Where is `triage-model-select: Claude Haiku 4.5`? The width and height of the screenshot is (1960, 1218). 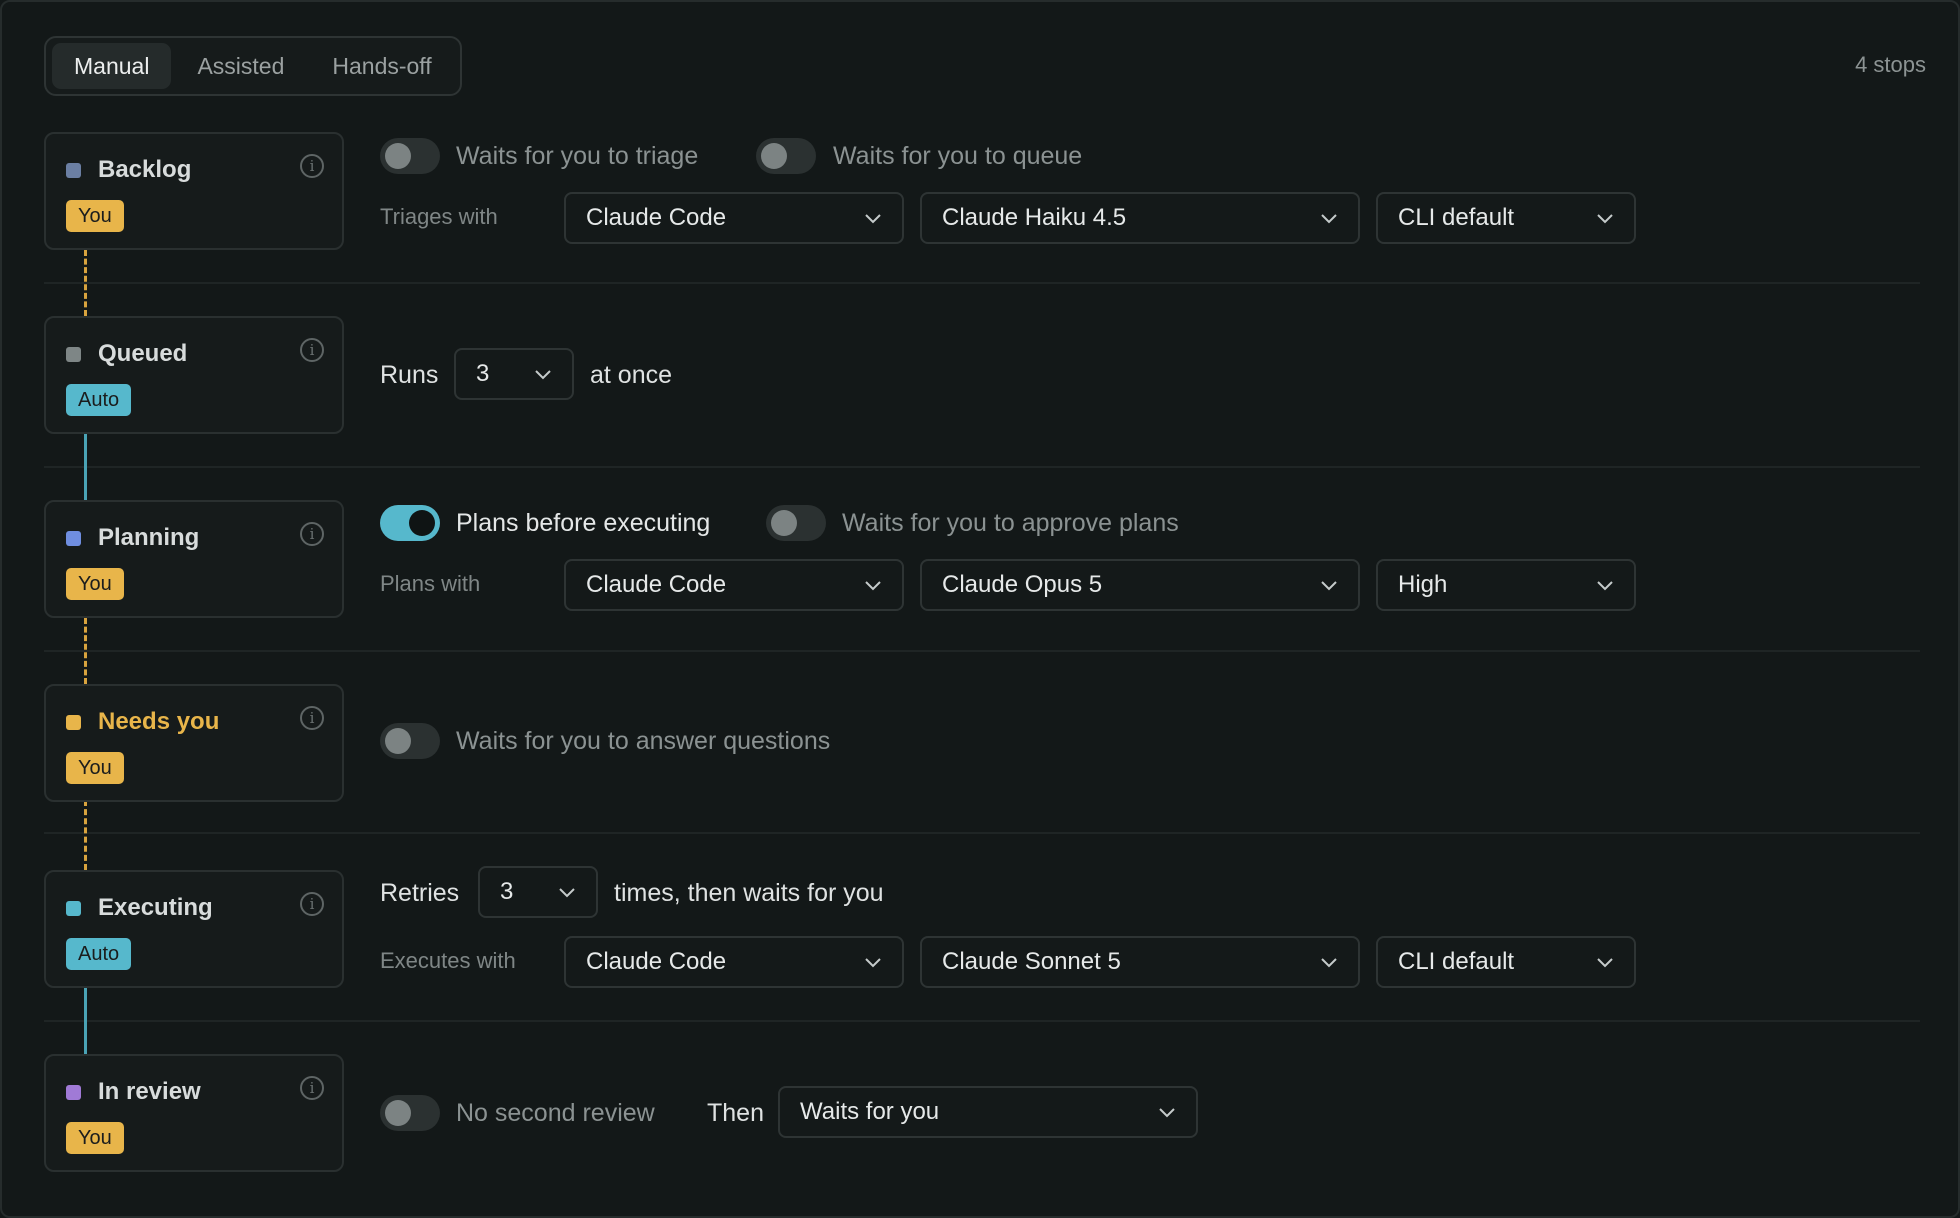 triage-model-select: Claude Haiku 4.5 is located at coordinates (1140, 218).